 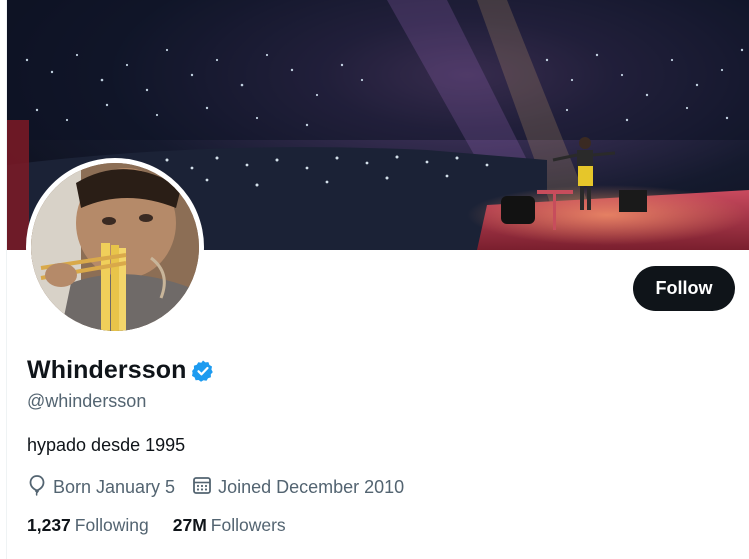 I want to click on page-left-border, so click(x=3, y=279).